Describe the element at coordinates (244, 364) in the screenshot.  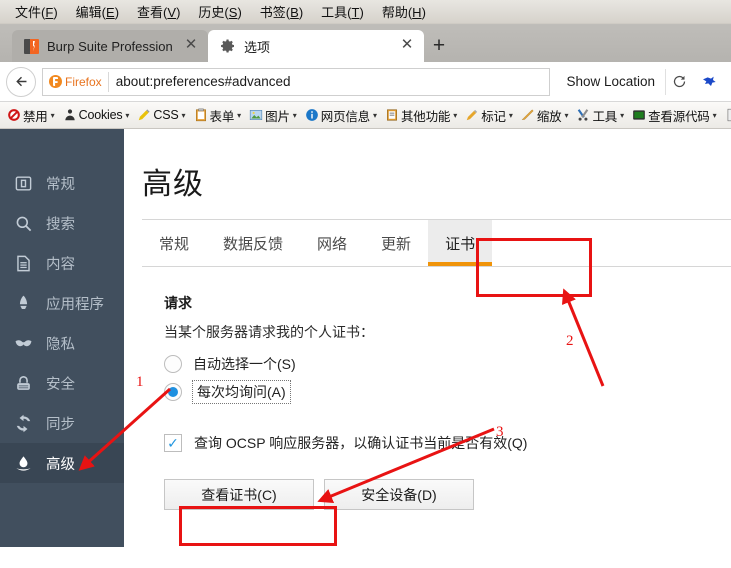
I see `radio-select-automatically-label: 自动选择一个(S)` at that location.